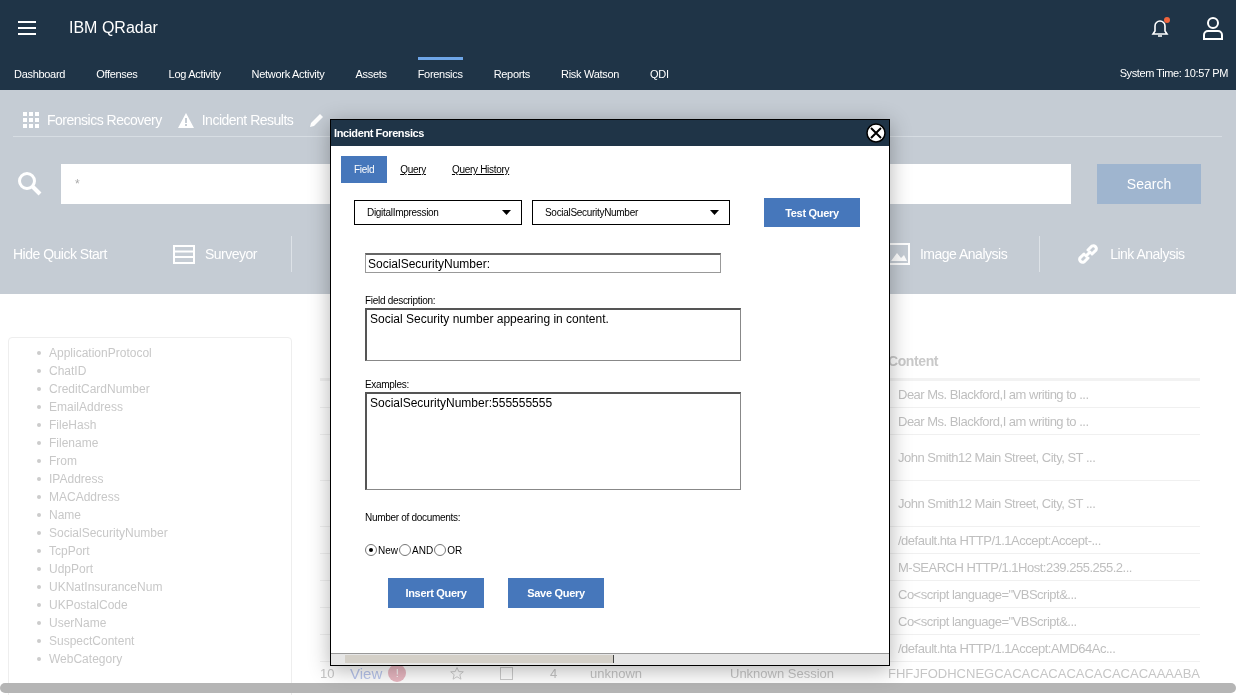 The height and width of the screenshot is (695, 1236). I want to click on description-textarea: Social Security number appearing in content., so click(553, 334).